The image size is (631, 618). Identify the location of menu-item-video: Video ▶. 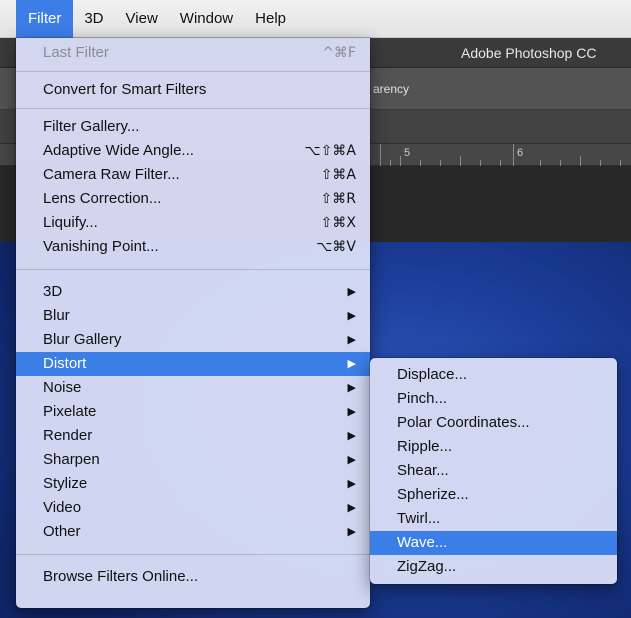
(193, 508).